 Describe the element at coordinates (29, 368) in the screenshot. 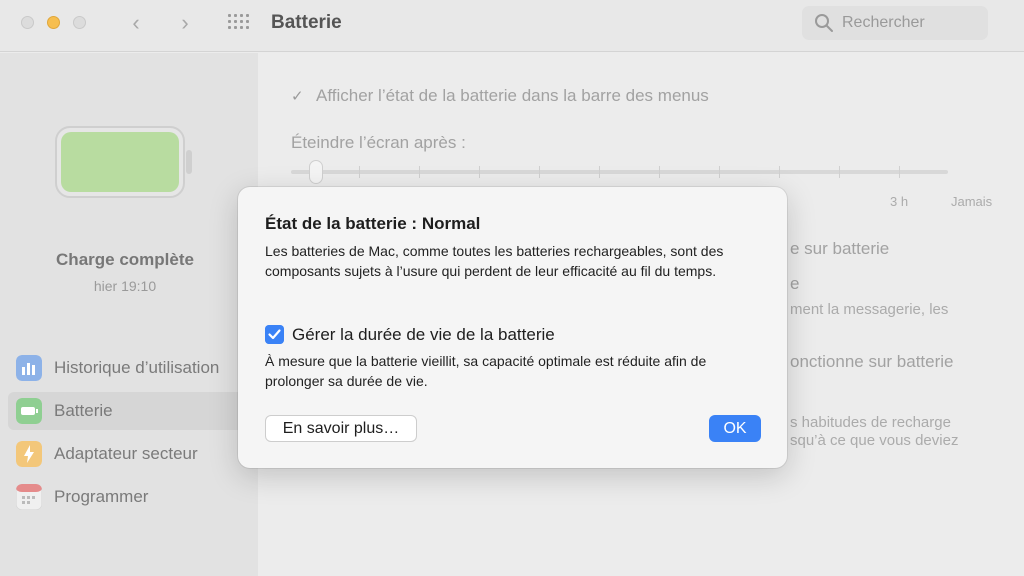

I see `bar-chart-icon` at that location.